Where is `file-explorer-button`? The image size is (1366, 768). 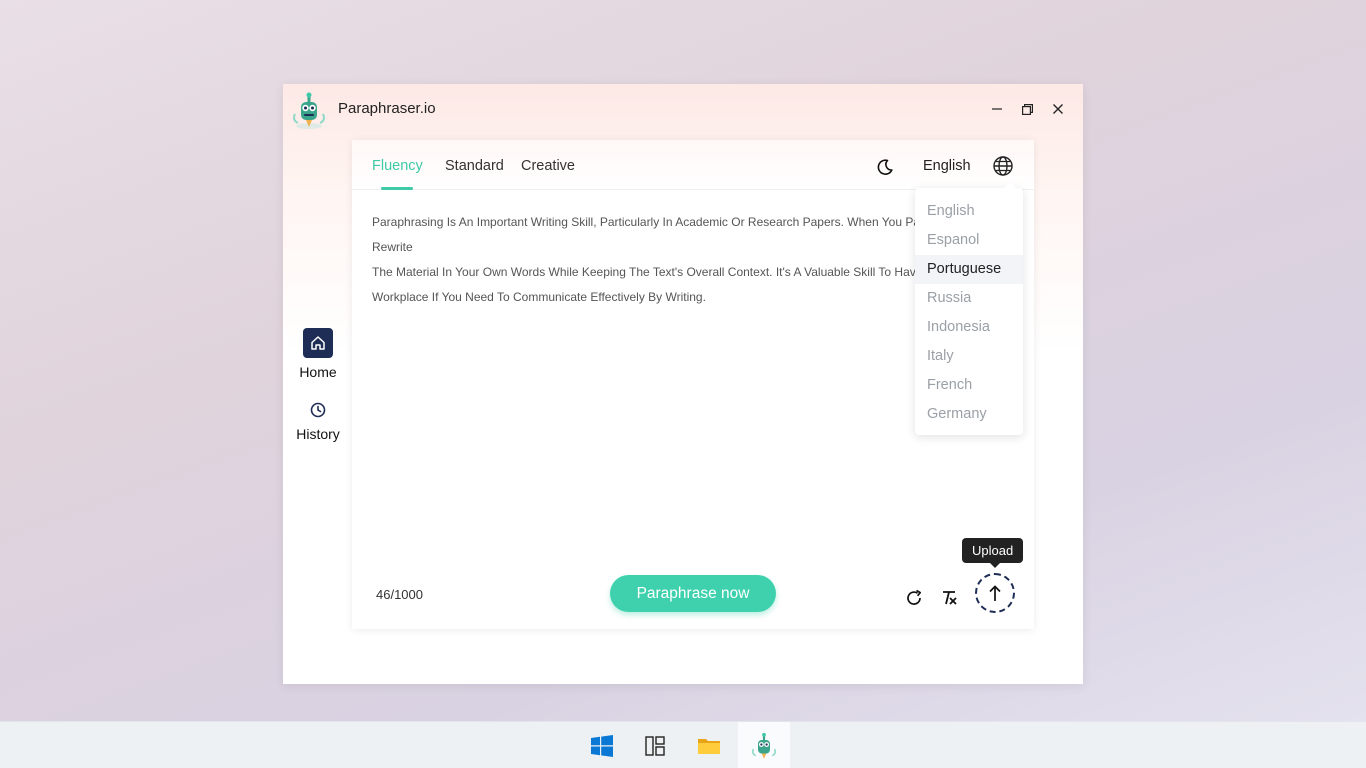
file-explorer-button is located at coordinates (709, 745).